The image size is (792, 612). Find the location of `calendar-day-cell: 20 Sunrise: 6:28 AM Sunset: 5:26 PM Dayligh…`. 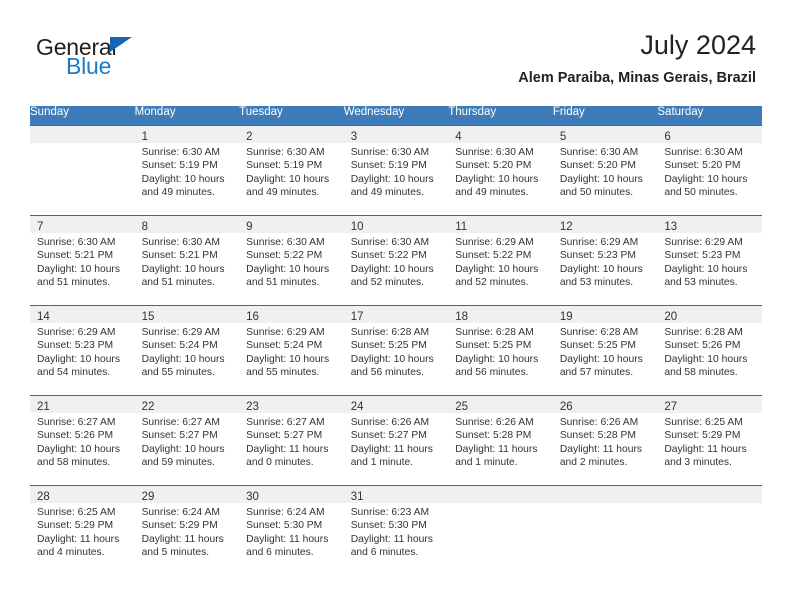

calendar-day-cell: 20 Sunrise: 6:28 AM Sunset: 5:26 PM Dayligh… is located at coordinates (709, 349).